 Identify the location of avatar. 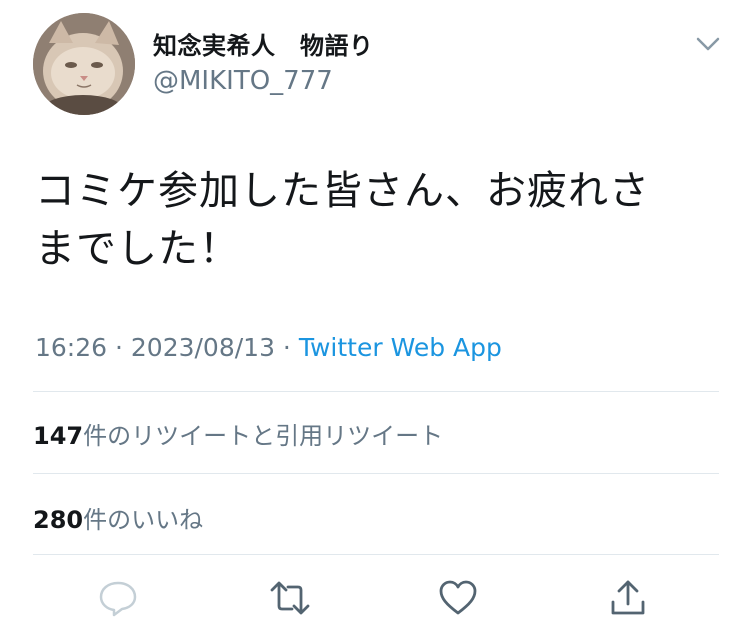
(84, 64).